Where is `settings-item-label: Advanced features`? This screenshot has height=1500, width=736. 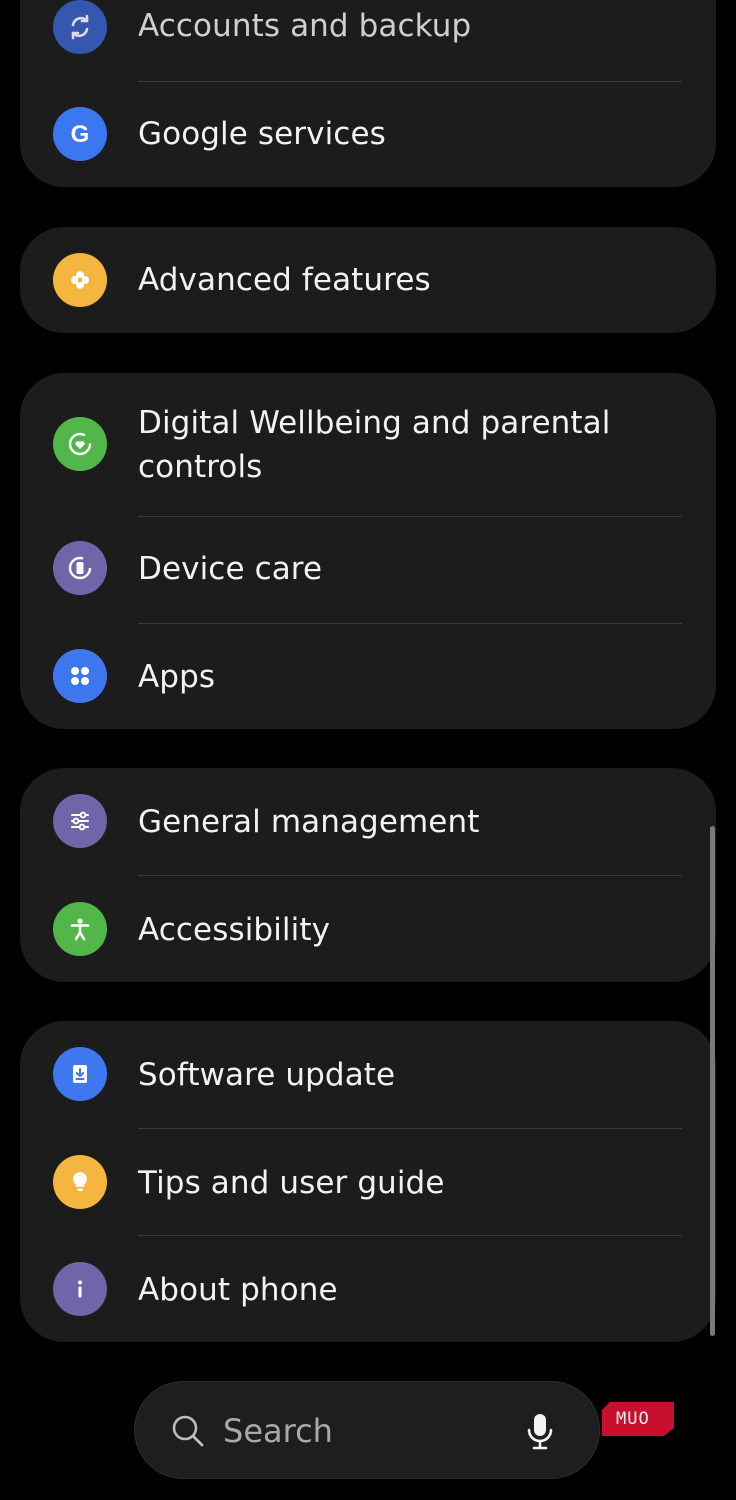 settings-item-label: Advanced features is located at coordinates (284, 280).